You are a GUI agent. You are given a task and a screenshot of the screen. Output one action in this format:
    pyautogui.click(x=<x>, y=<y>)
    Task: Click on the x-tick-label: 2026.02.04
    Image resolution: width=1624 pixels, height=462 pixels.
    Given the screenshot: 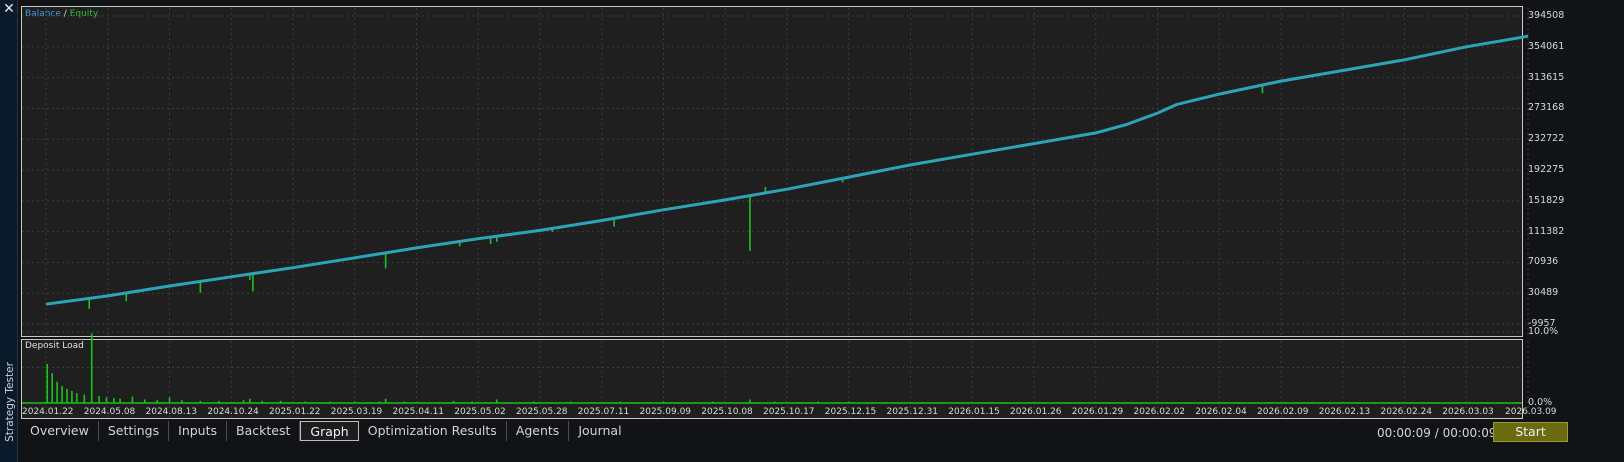 What is the action you would take?
    pyautogui.click(x=1221, y=412)
    